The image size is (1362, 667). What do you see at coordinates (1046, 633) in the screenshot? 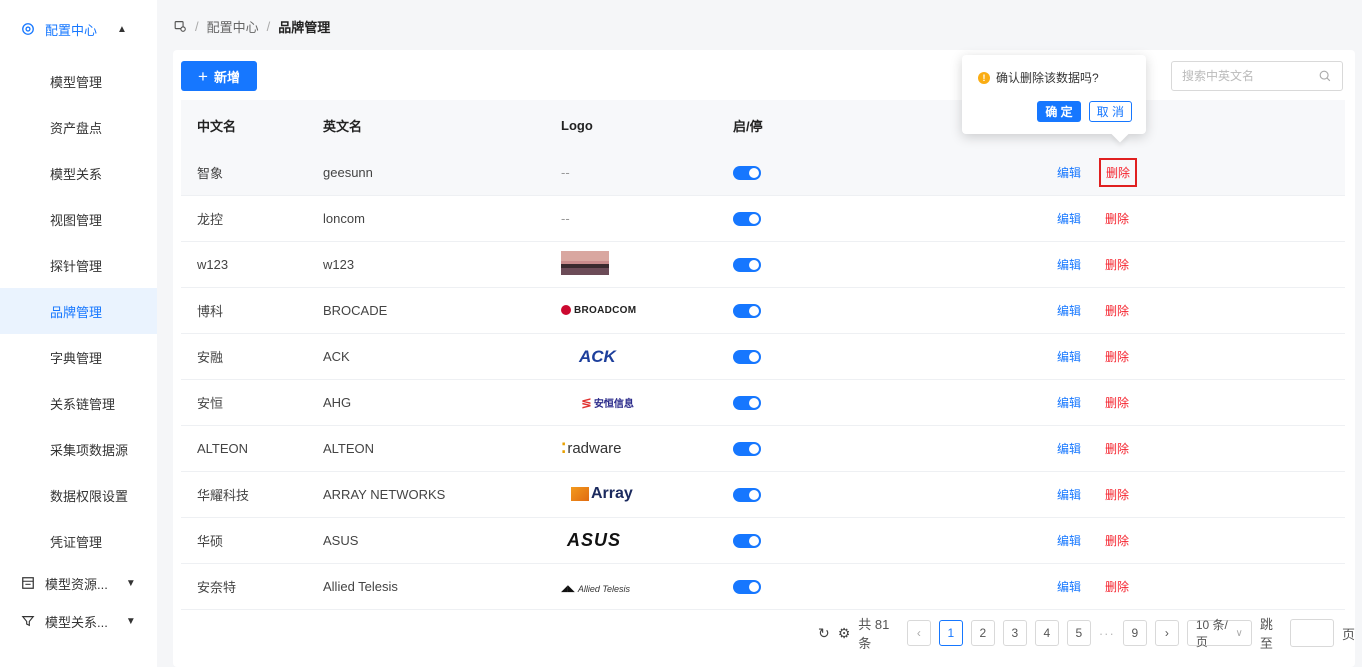
I see `page-button: 4` at bounding box center [1046, 633].